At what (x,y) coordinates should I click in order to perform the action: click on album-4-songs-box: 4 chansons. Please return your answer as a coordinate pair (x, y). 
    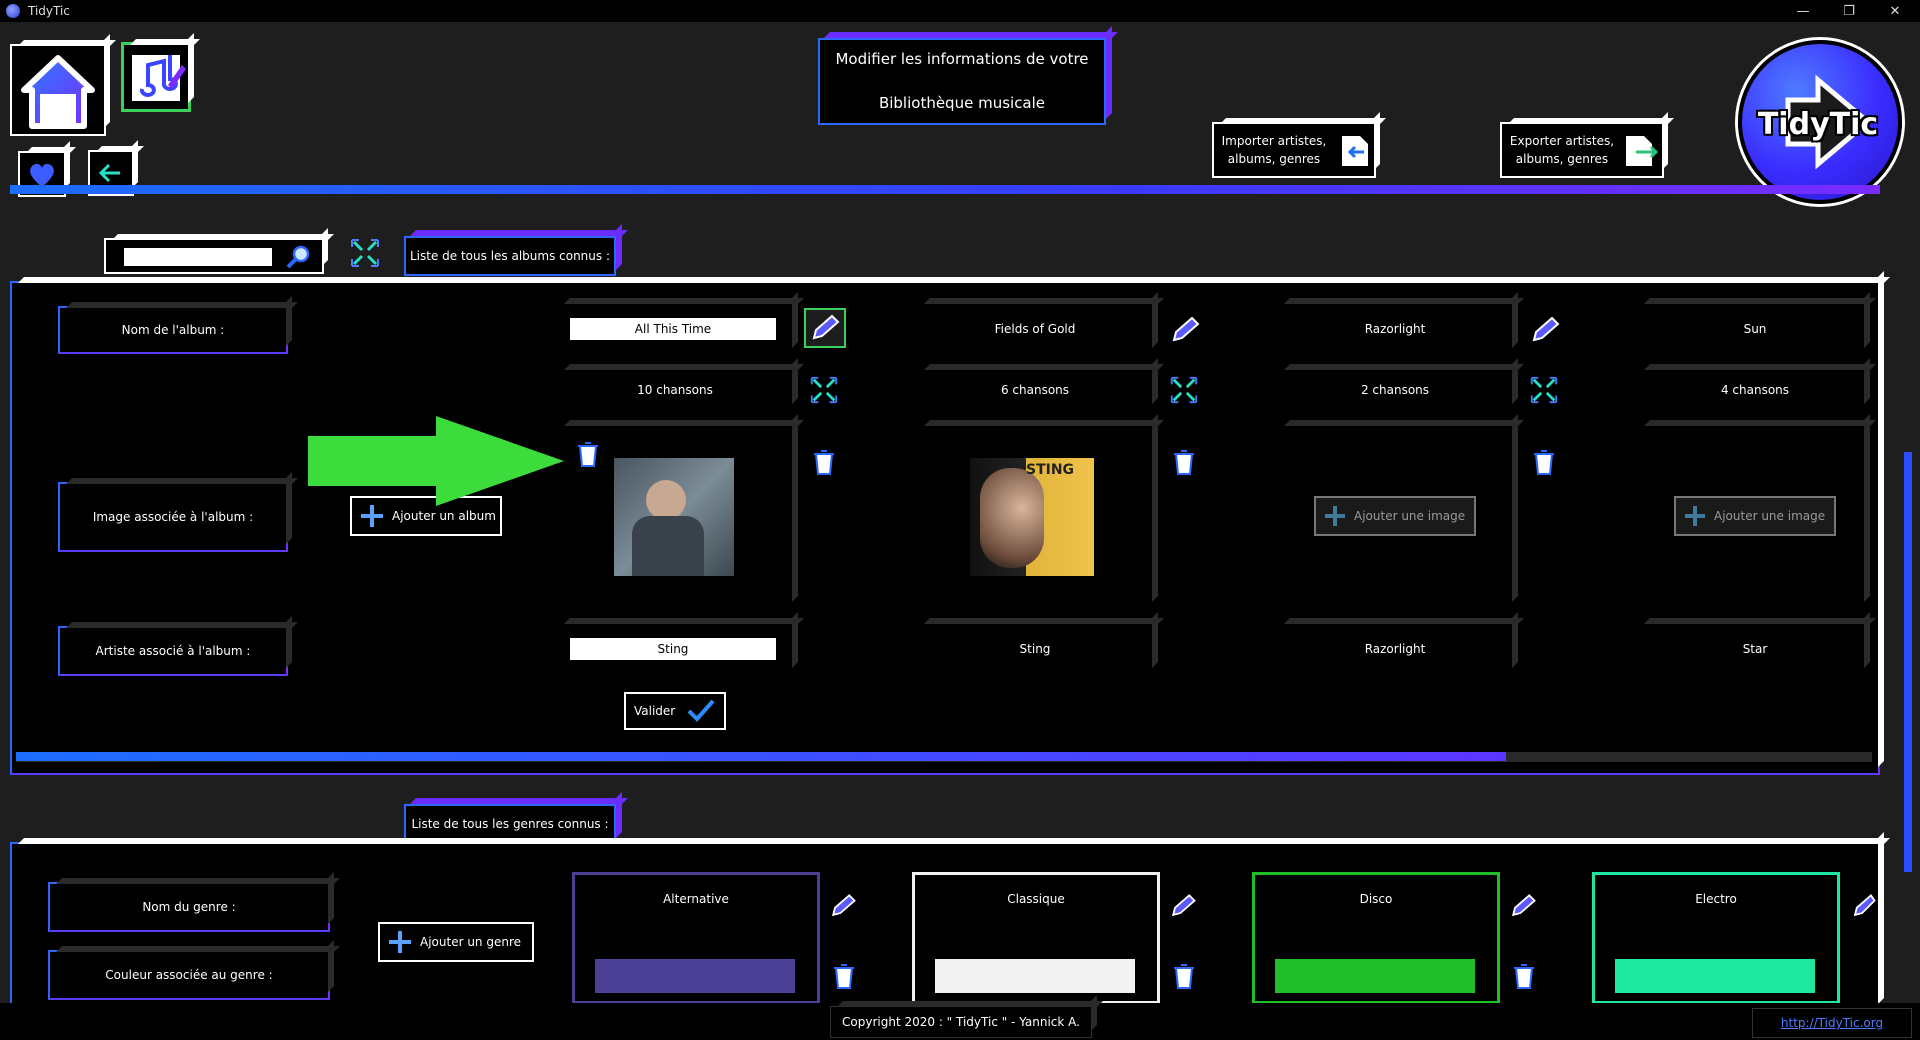
    Looking at the image, I should click on (1751, 390).